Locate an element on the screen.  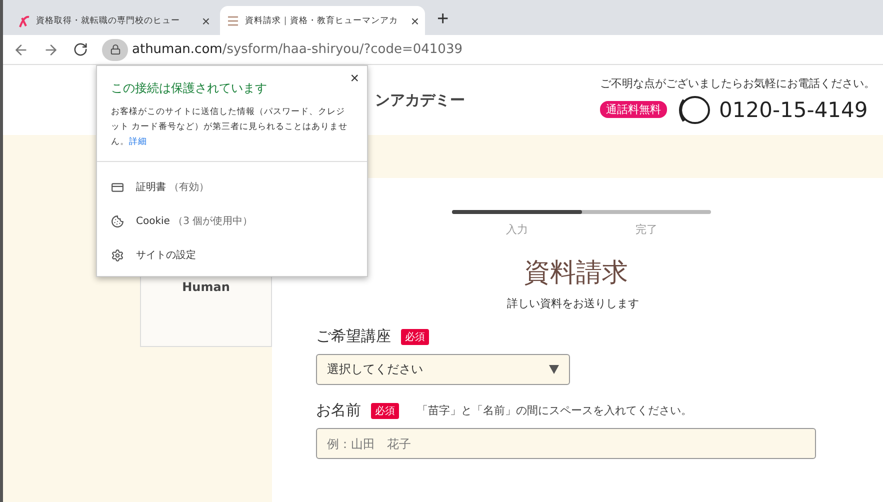
progress-step-label: 入力 is located at coordinates (516, 229).